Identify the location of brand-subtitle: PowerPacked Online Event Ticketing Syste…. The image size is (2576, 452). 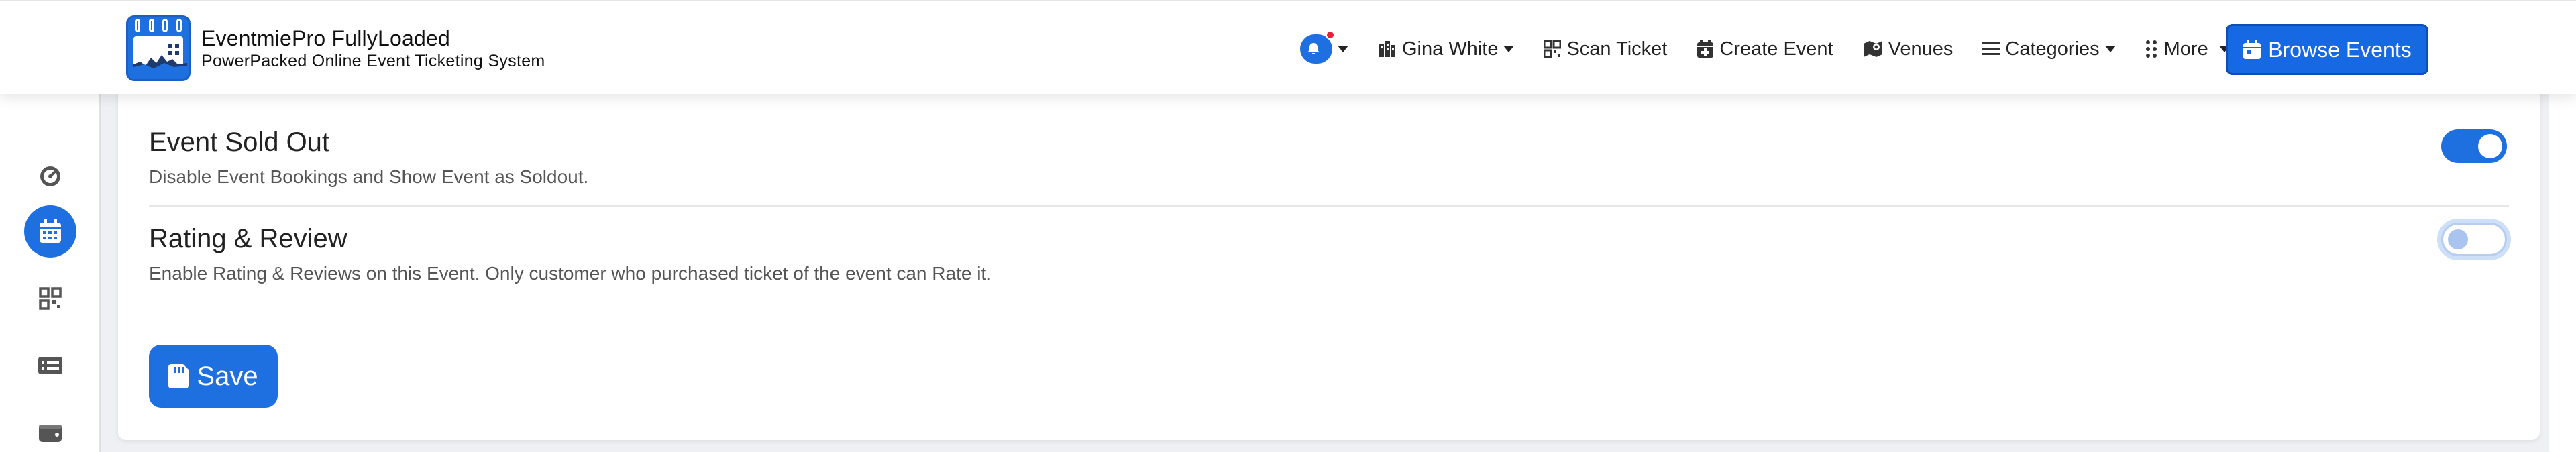
(373, 61).